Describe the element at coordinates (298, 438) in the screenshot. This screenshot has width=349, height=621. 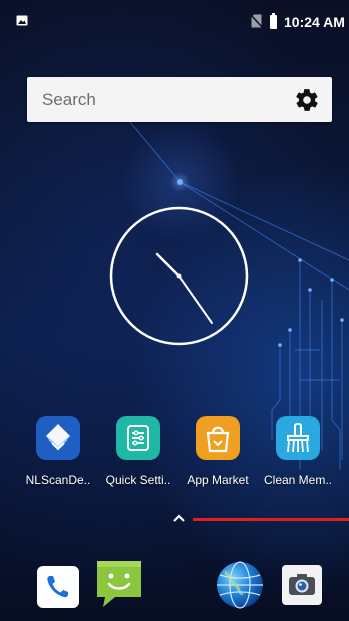
I see `clean-memory-icon` at that location.